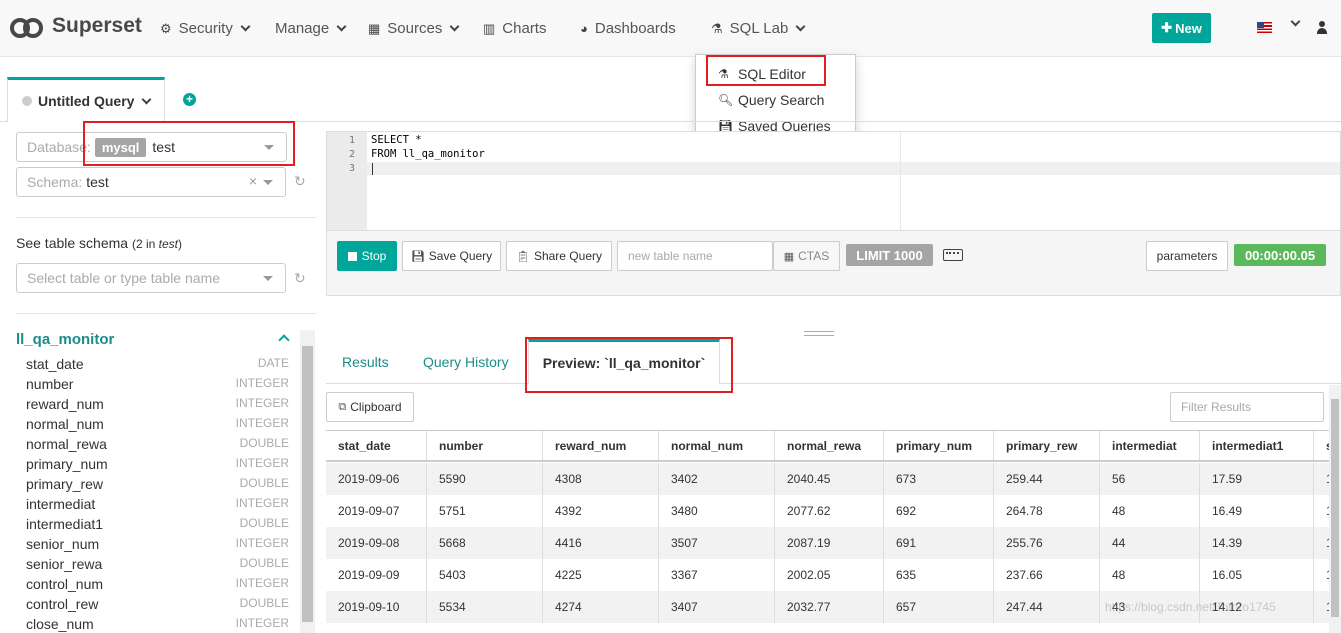 This screenshot has width=1341, height=633. What do you see at coordinates (262, 403) in the screenshot?
I see `column-type: INTEGER` at bounding box center [262, 403].